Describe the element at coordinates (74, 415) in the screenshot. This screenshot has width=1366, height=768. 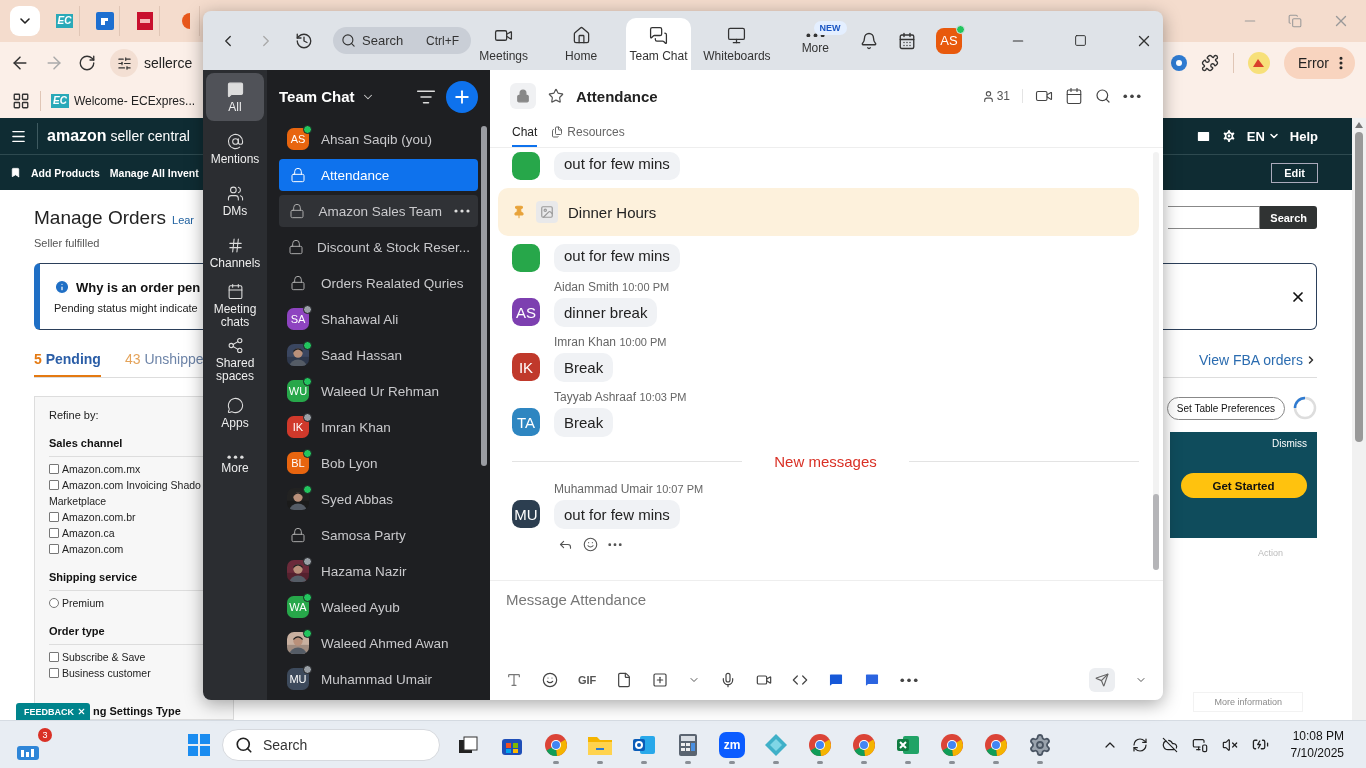
I see `filter-title: Refine by:` at that location.